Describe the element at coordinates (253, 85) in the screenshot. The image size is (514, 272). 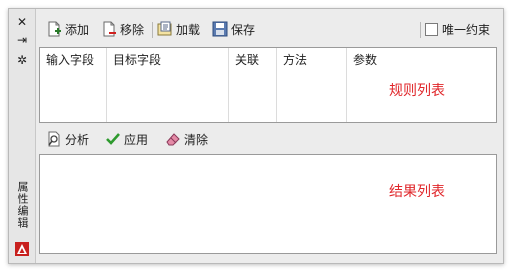
I see `column-header-relation: 关联` at that location.